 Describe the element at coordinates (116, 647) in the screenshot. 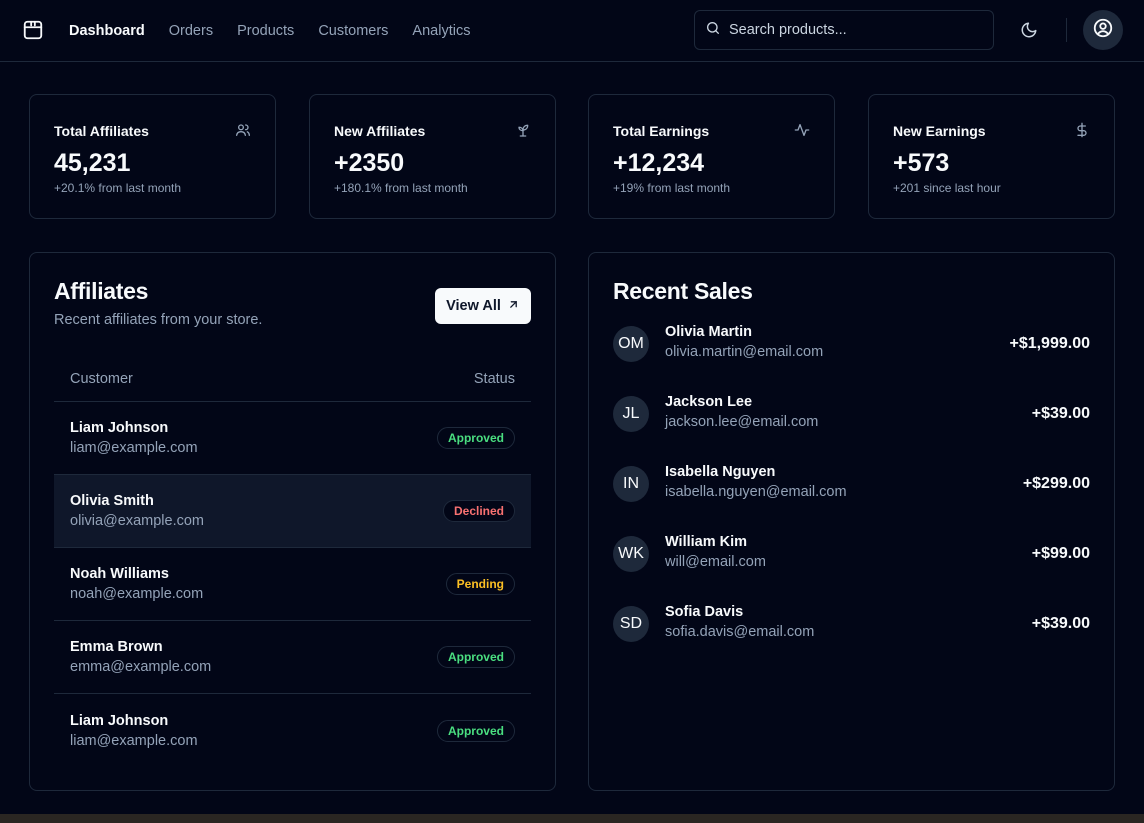

I see `customer-name: Emma Brown` at that location.